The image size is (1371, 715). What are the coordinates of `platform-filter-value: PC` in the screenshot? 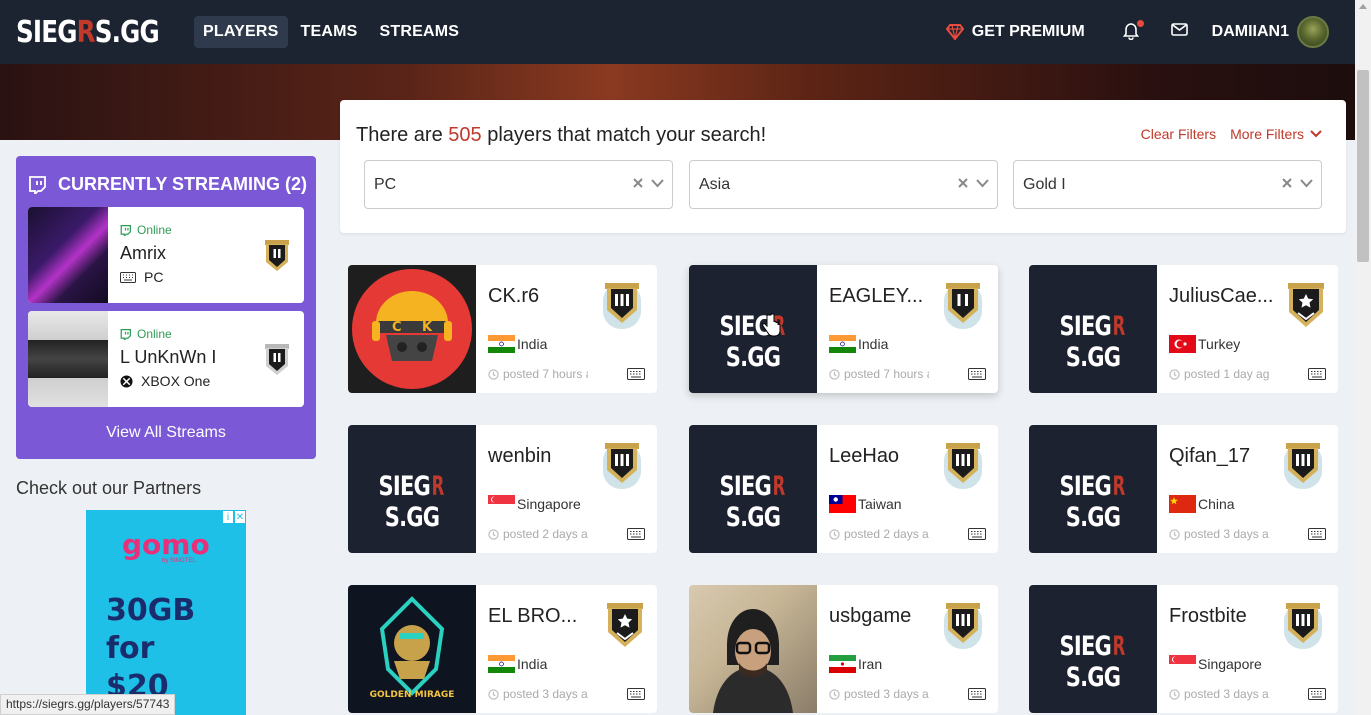 It's located at (385, 184).